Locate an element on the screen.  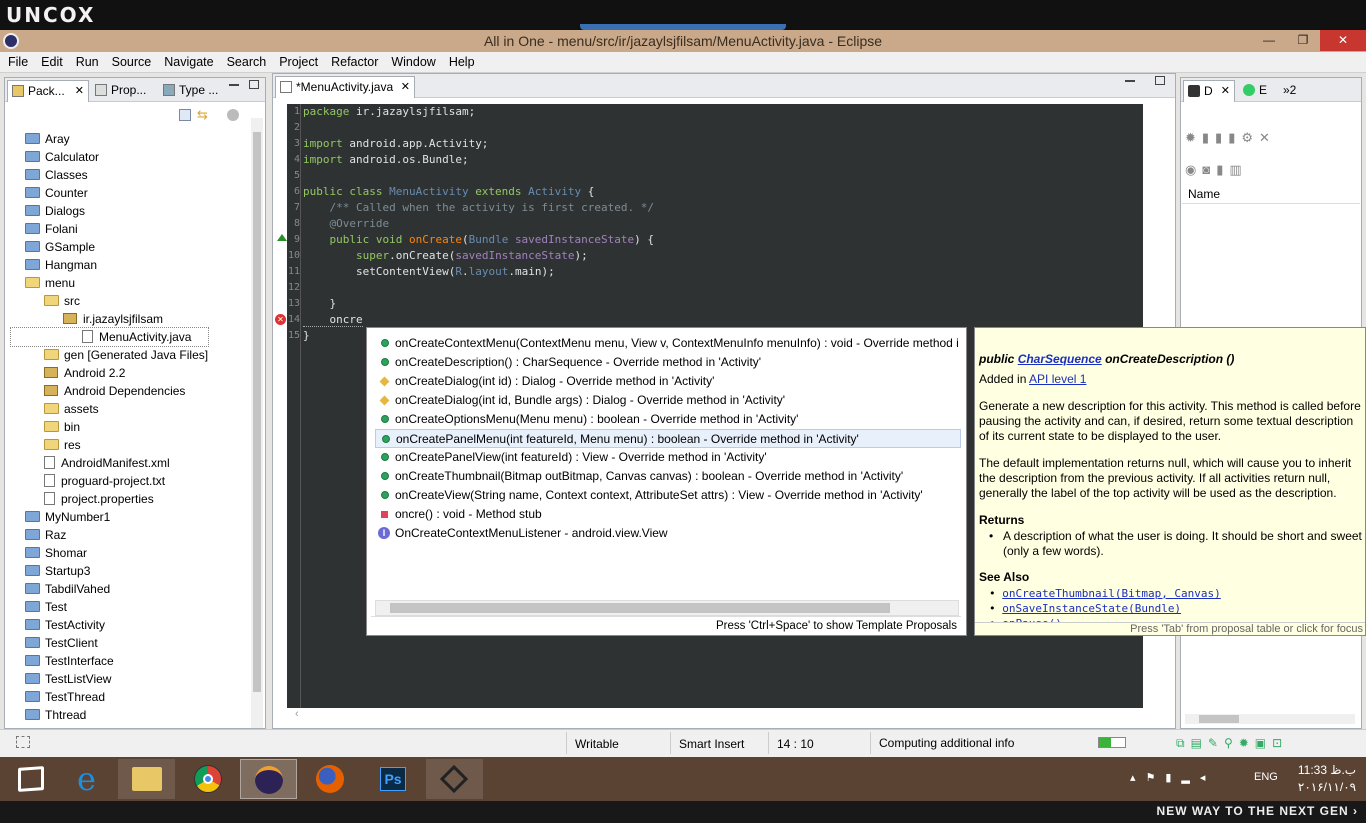
maximize-button: ❐ is located at coordinates (1303, 40).